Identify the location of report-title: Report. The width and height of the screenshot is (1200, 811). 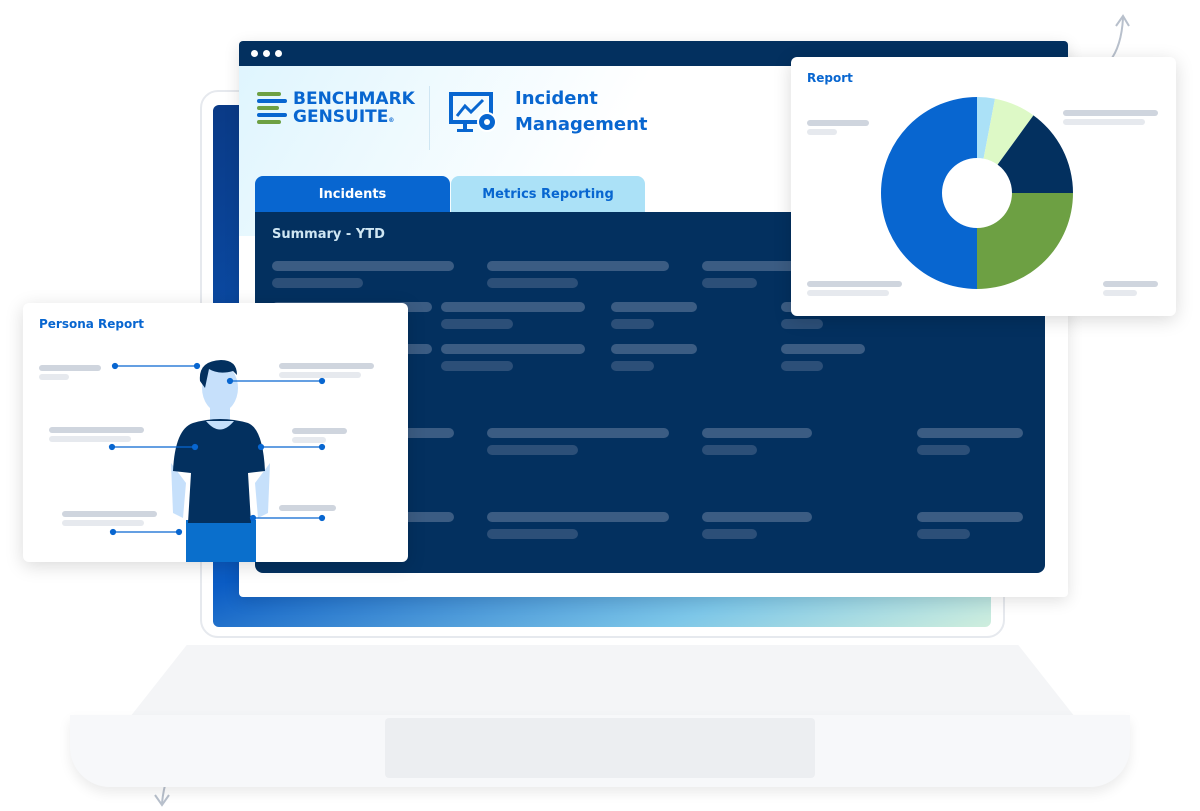
(830, 78).